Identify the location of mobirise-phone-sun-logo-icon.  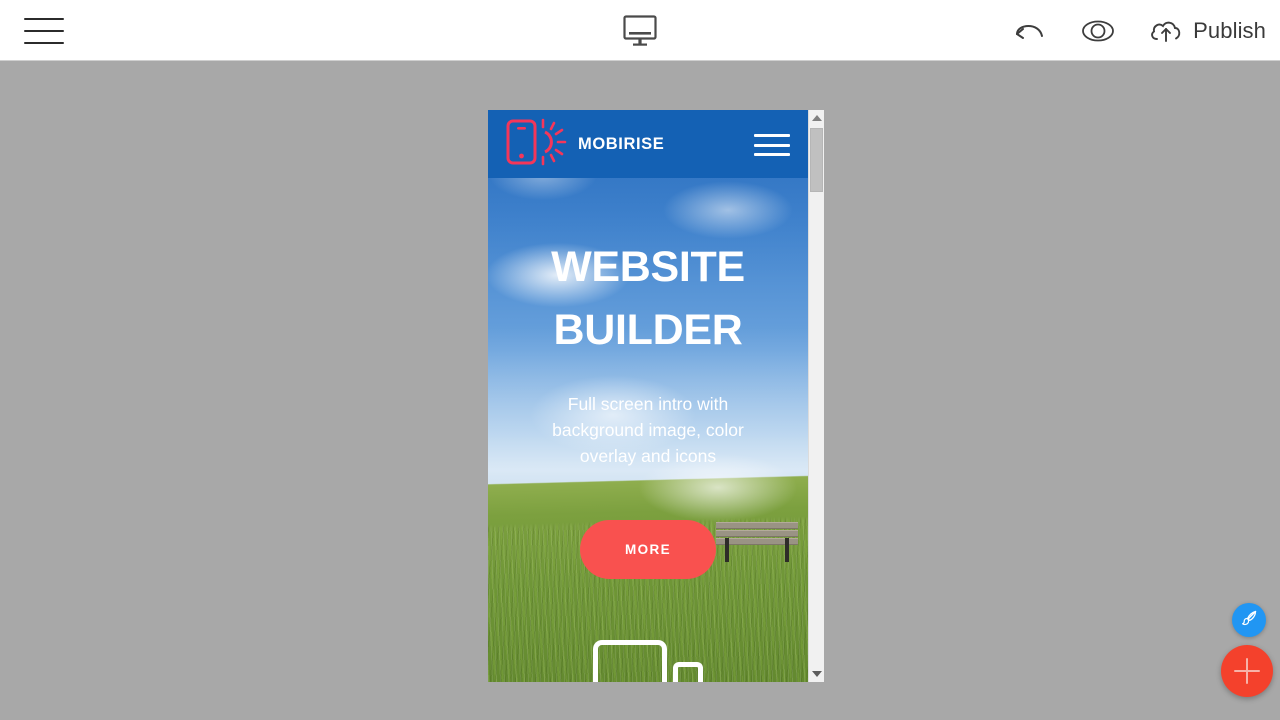
(536, 144).